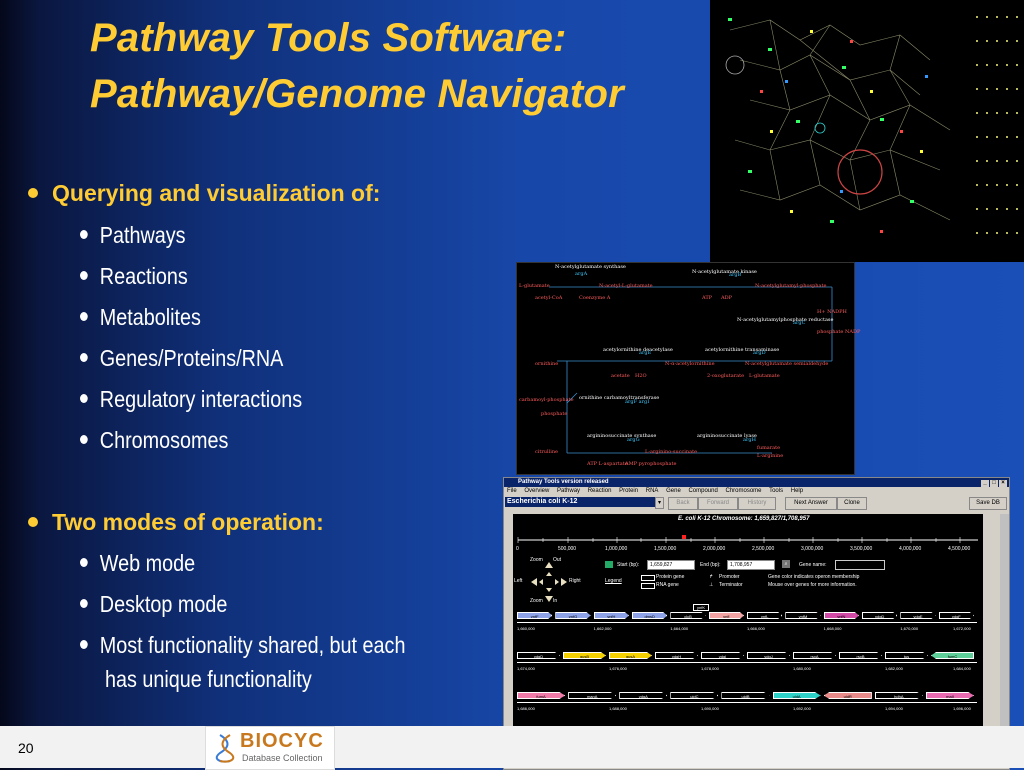 Image resolution: width=1024 pixels, height=770 pixels. What do you see at coordinates (147, 563) in the screenshot?
I see `bullet-text: Web mode` at bounding box center [147, 563].